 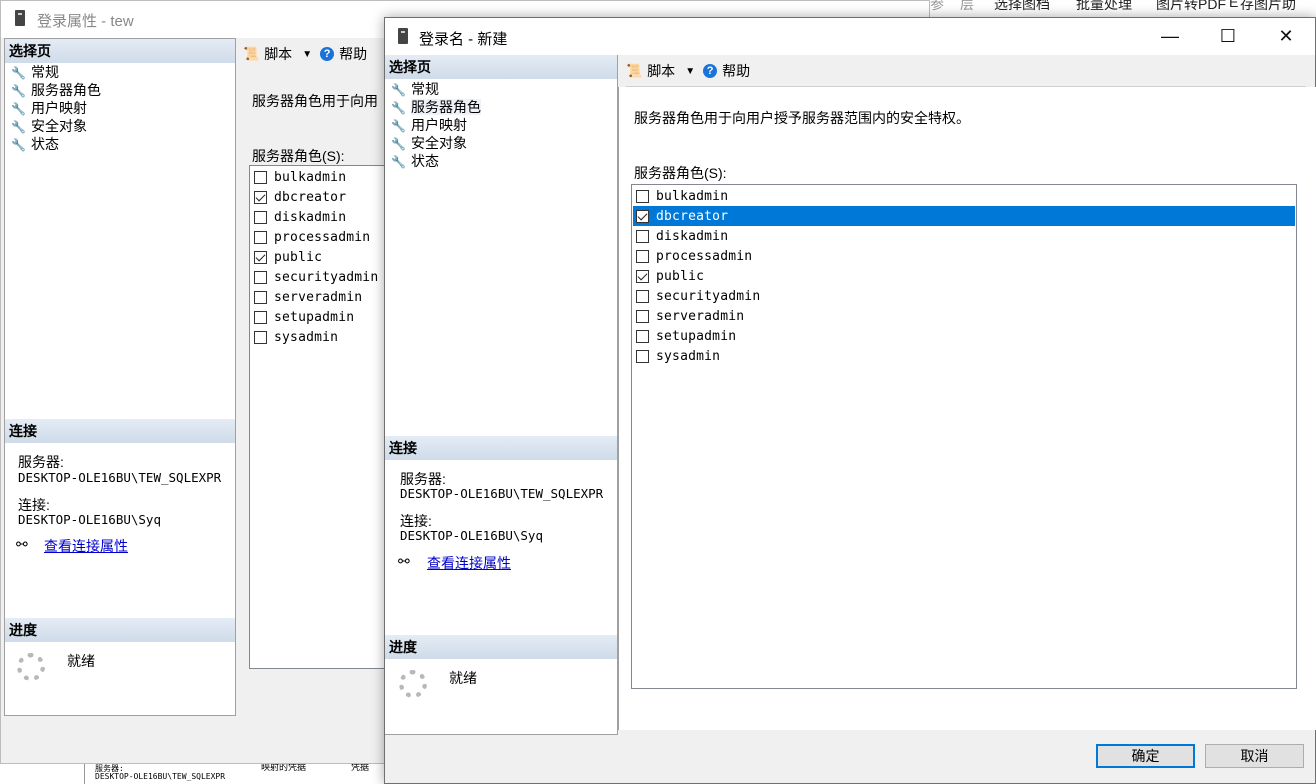 I want to click on script-icon: 📜, so click(x=634, y=70).